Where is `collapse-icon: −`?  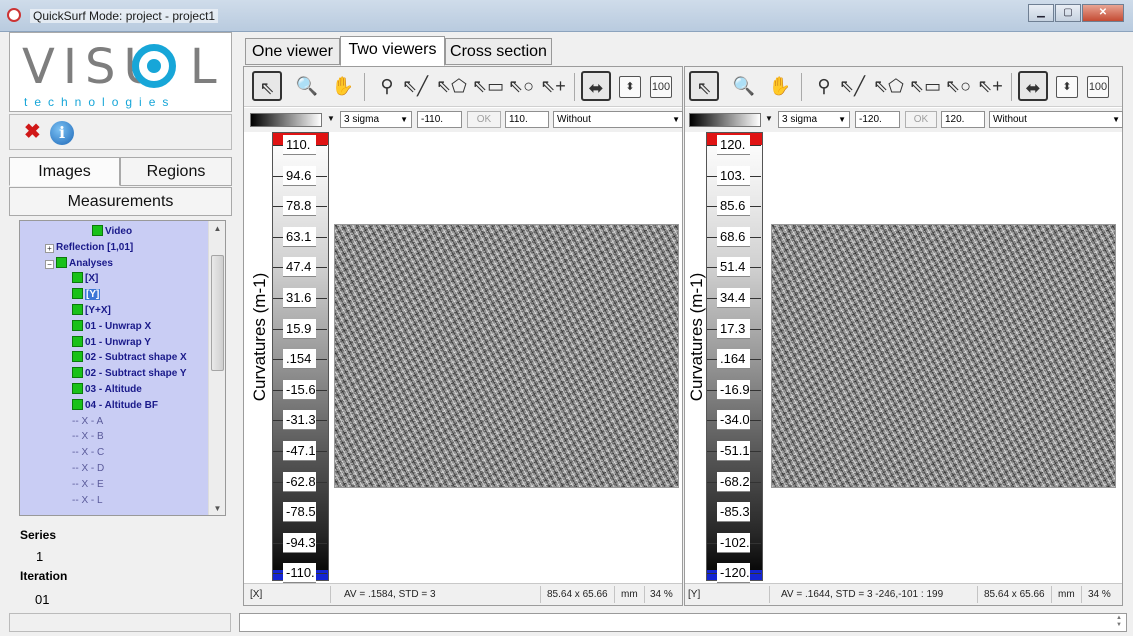
collapse-icon: − is located at coordinates (49, 264).